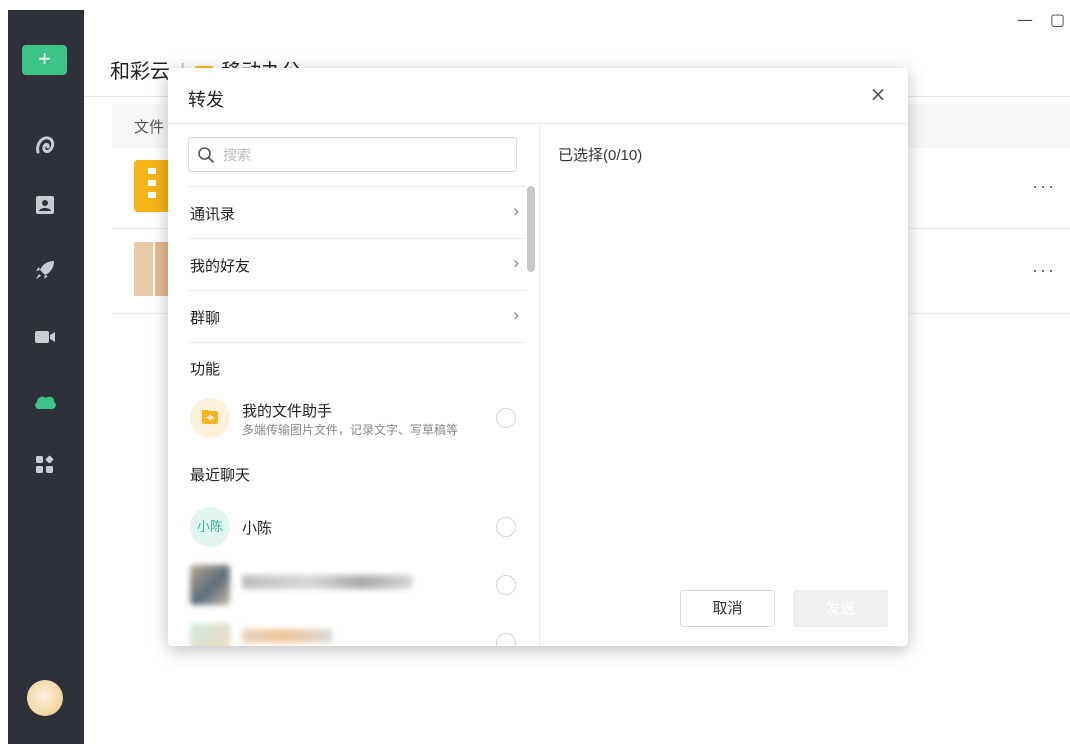  I want to click on row-divider, so click(357, 342).